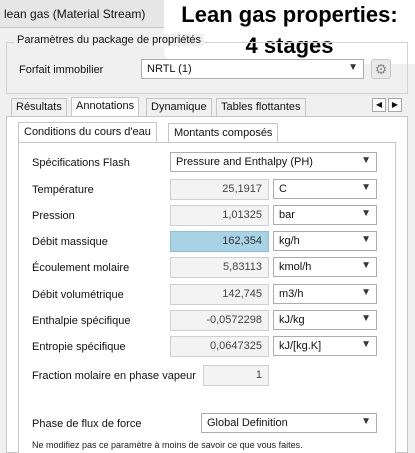 The image size is (415, 453). What do you see at coordinates (179, 107) in the screenshot?
I see `tab-dynamique: Dynamique` at bounding box center [179, 107].